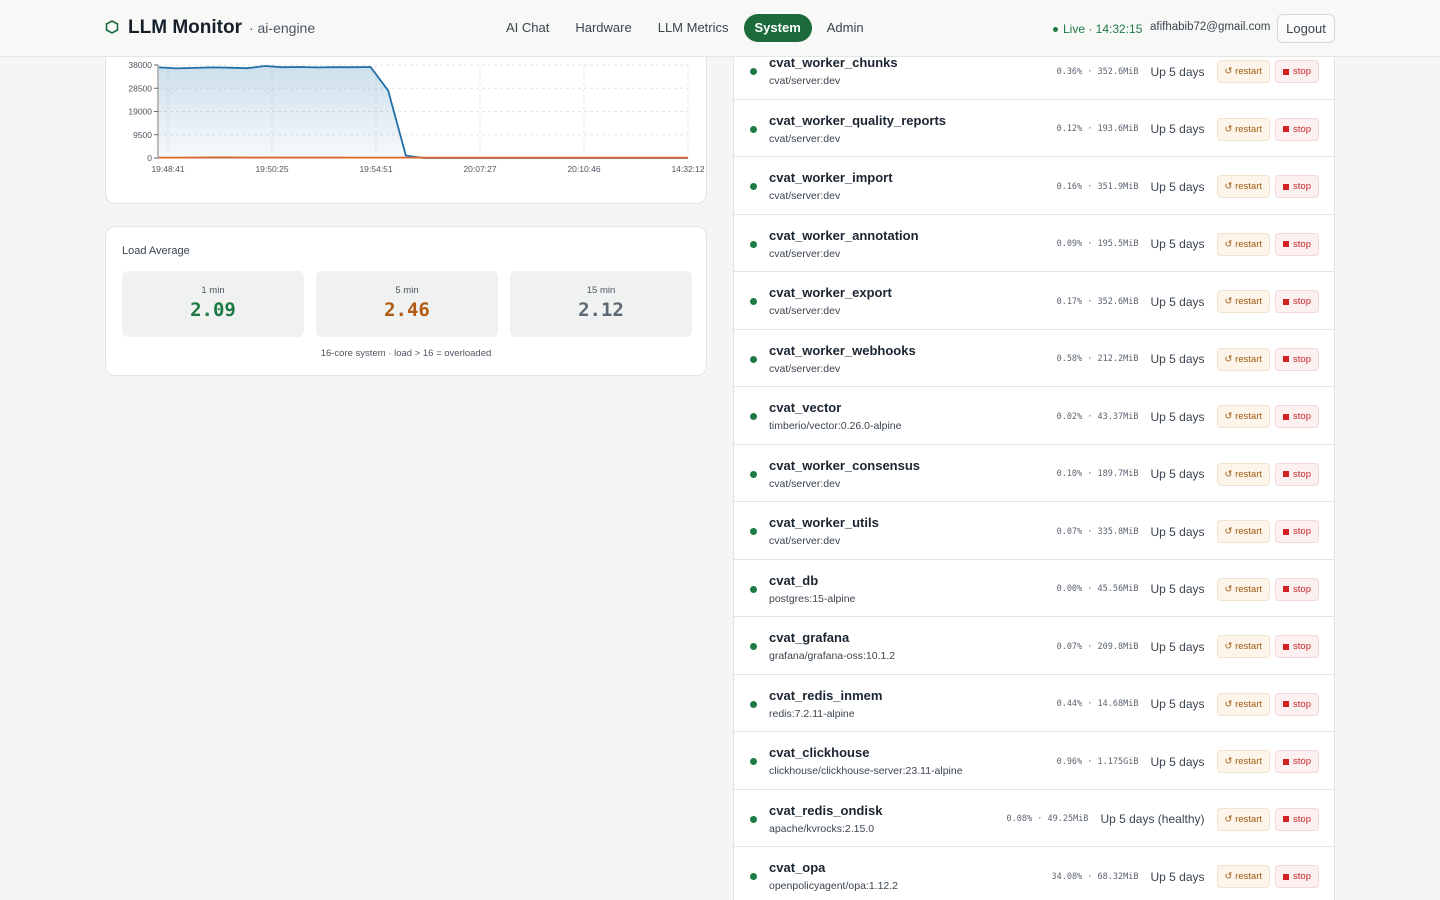 This screenshot has height=900, width=1440. I want to click on container-stats: 0.08% · 49.25MiB, so click(1047, 819).